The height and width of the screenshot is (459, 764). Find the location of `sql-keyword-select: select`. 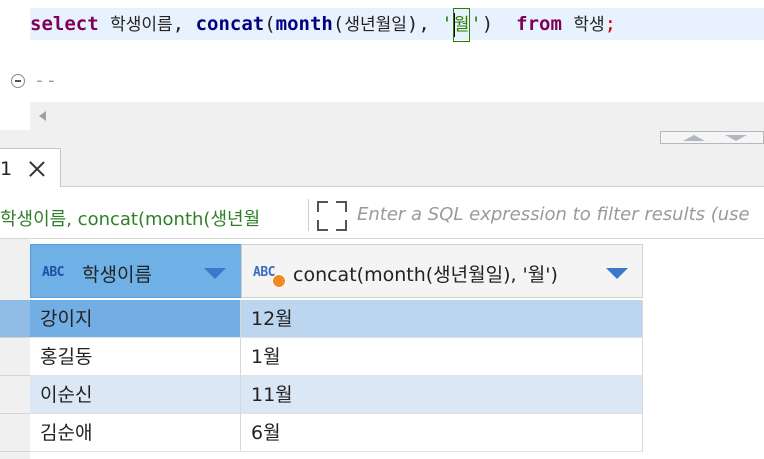

sql-keyword-select: select is located at coordinates (64, 24).